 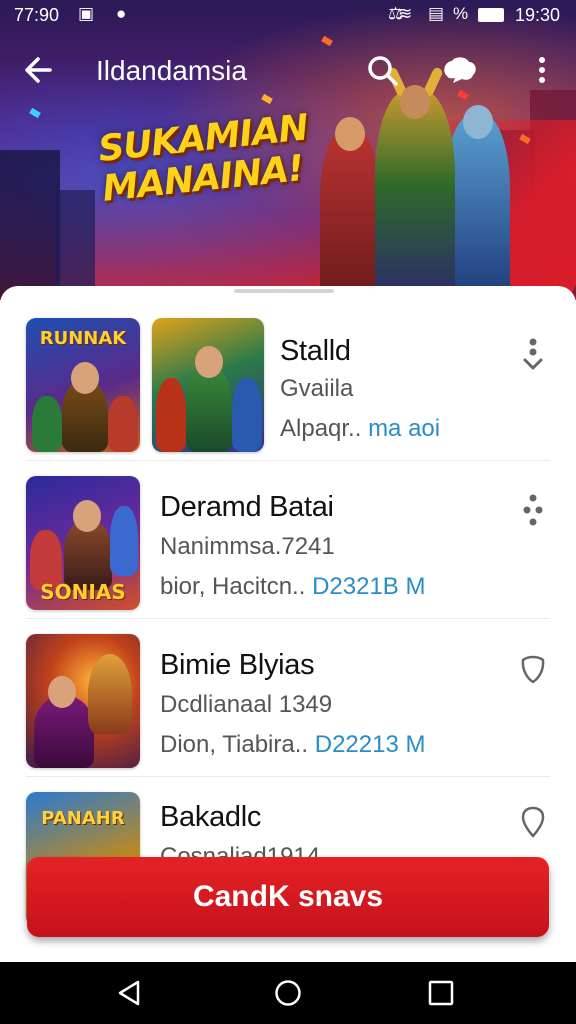 What do you see at coordinates (35, 113) in the screenshot?
I see `confetti` at bounding box center [35, 113].